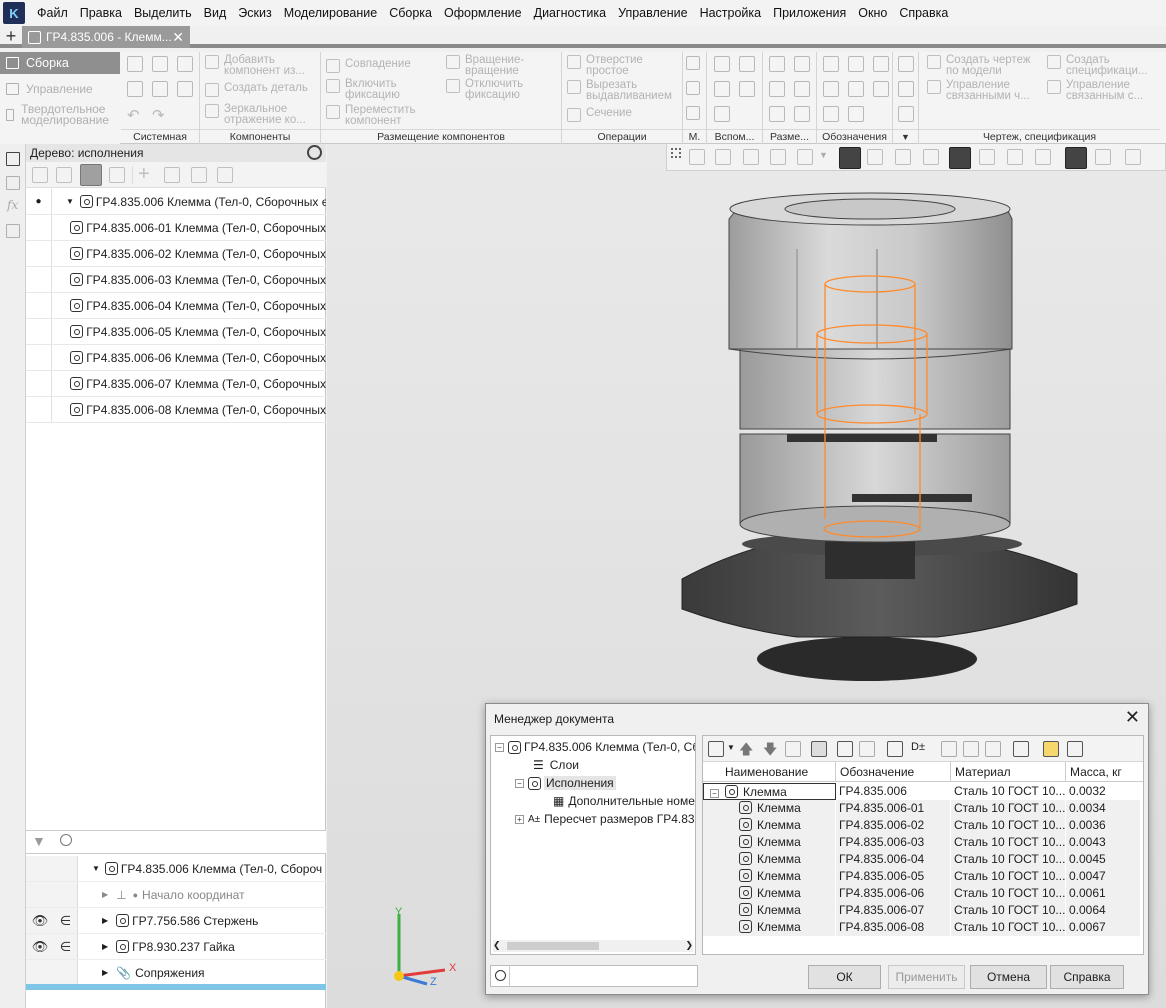 Image resolution: width=1166 pixels, height=1008 pixels. Describe the element at coordinates (949, 749) in the screenshot. I see `import-icon` at that location.